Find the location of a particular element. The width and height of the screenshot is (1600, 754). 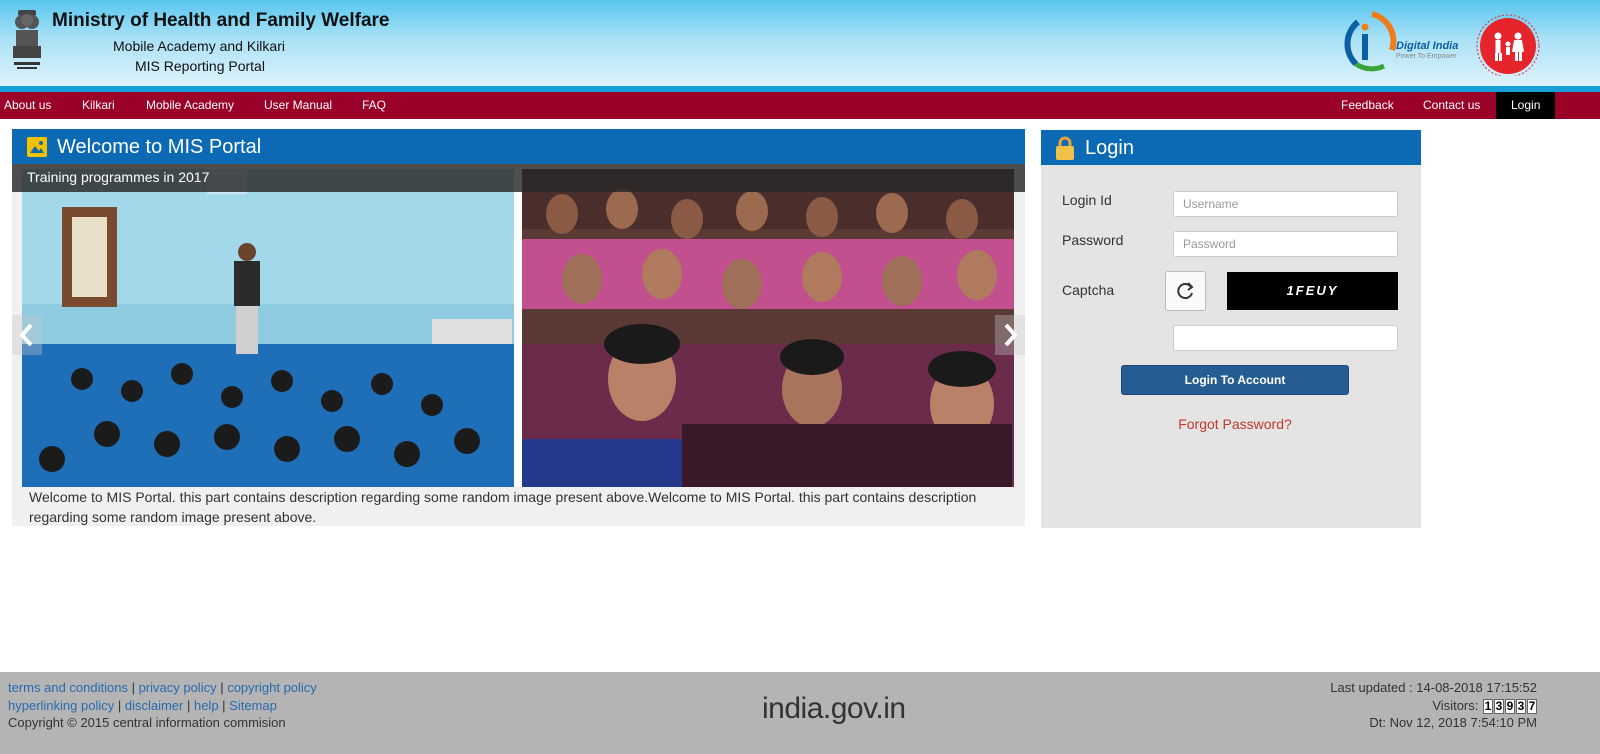

welcome-title: Welcome to MIS Portal is located at coordinates (159, 147).